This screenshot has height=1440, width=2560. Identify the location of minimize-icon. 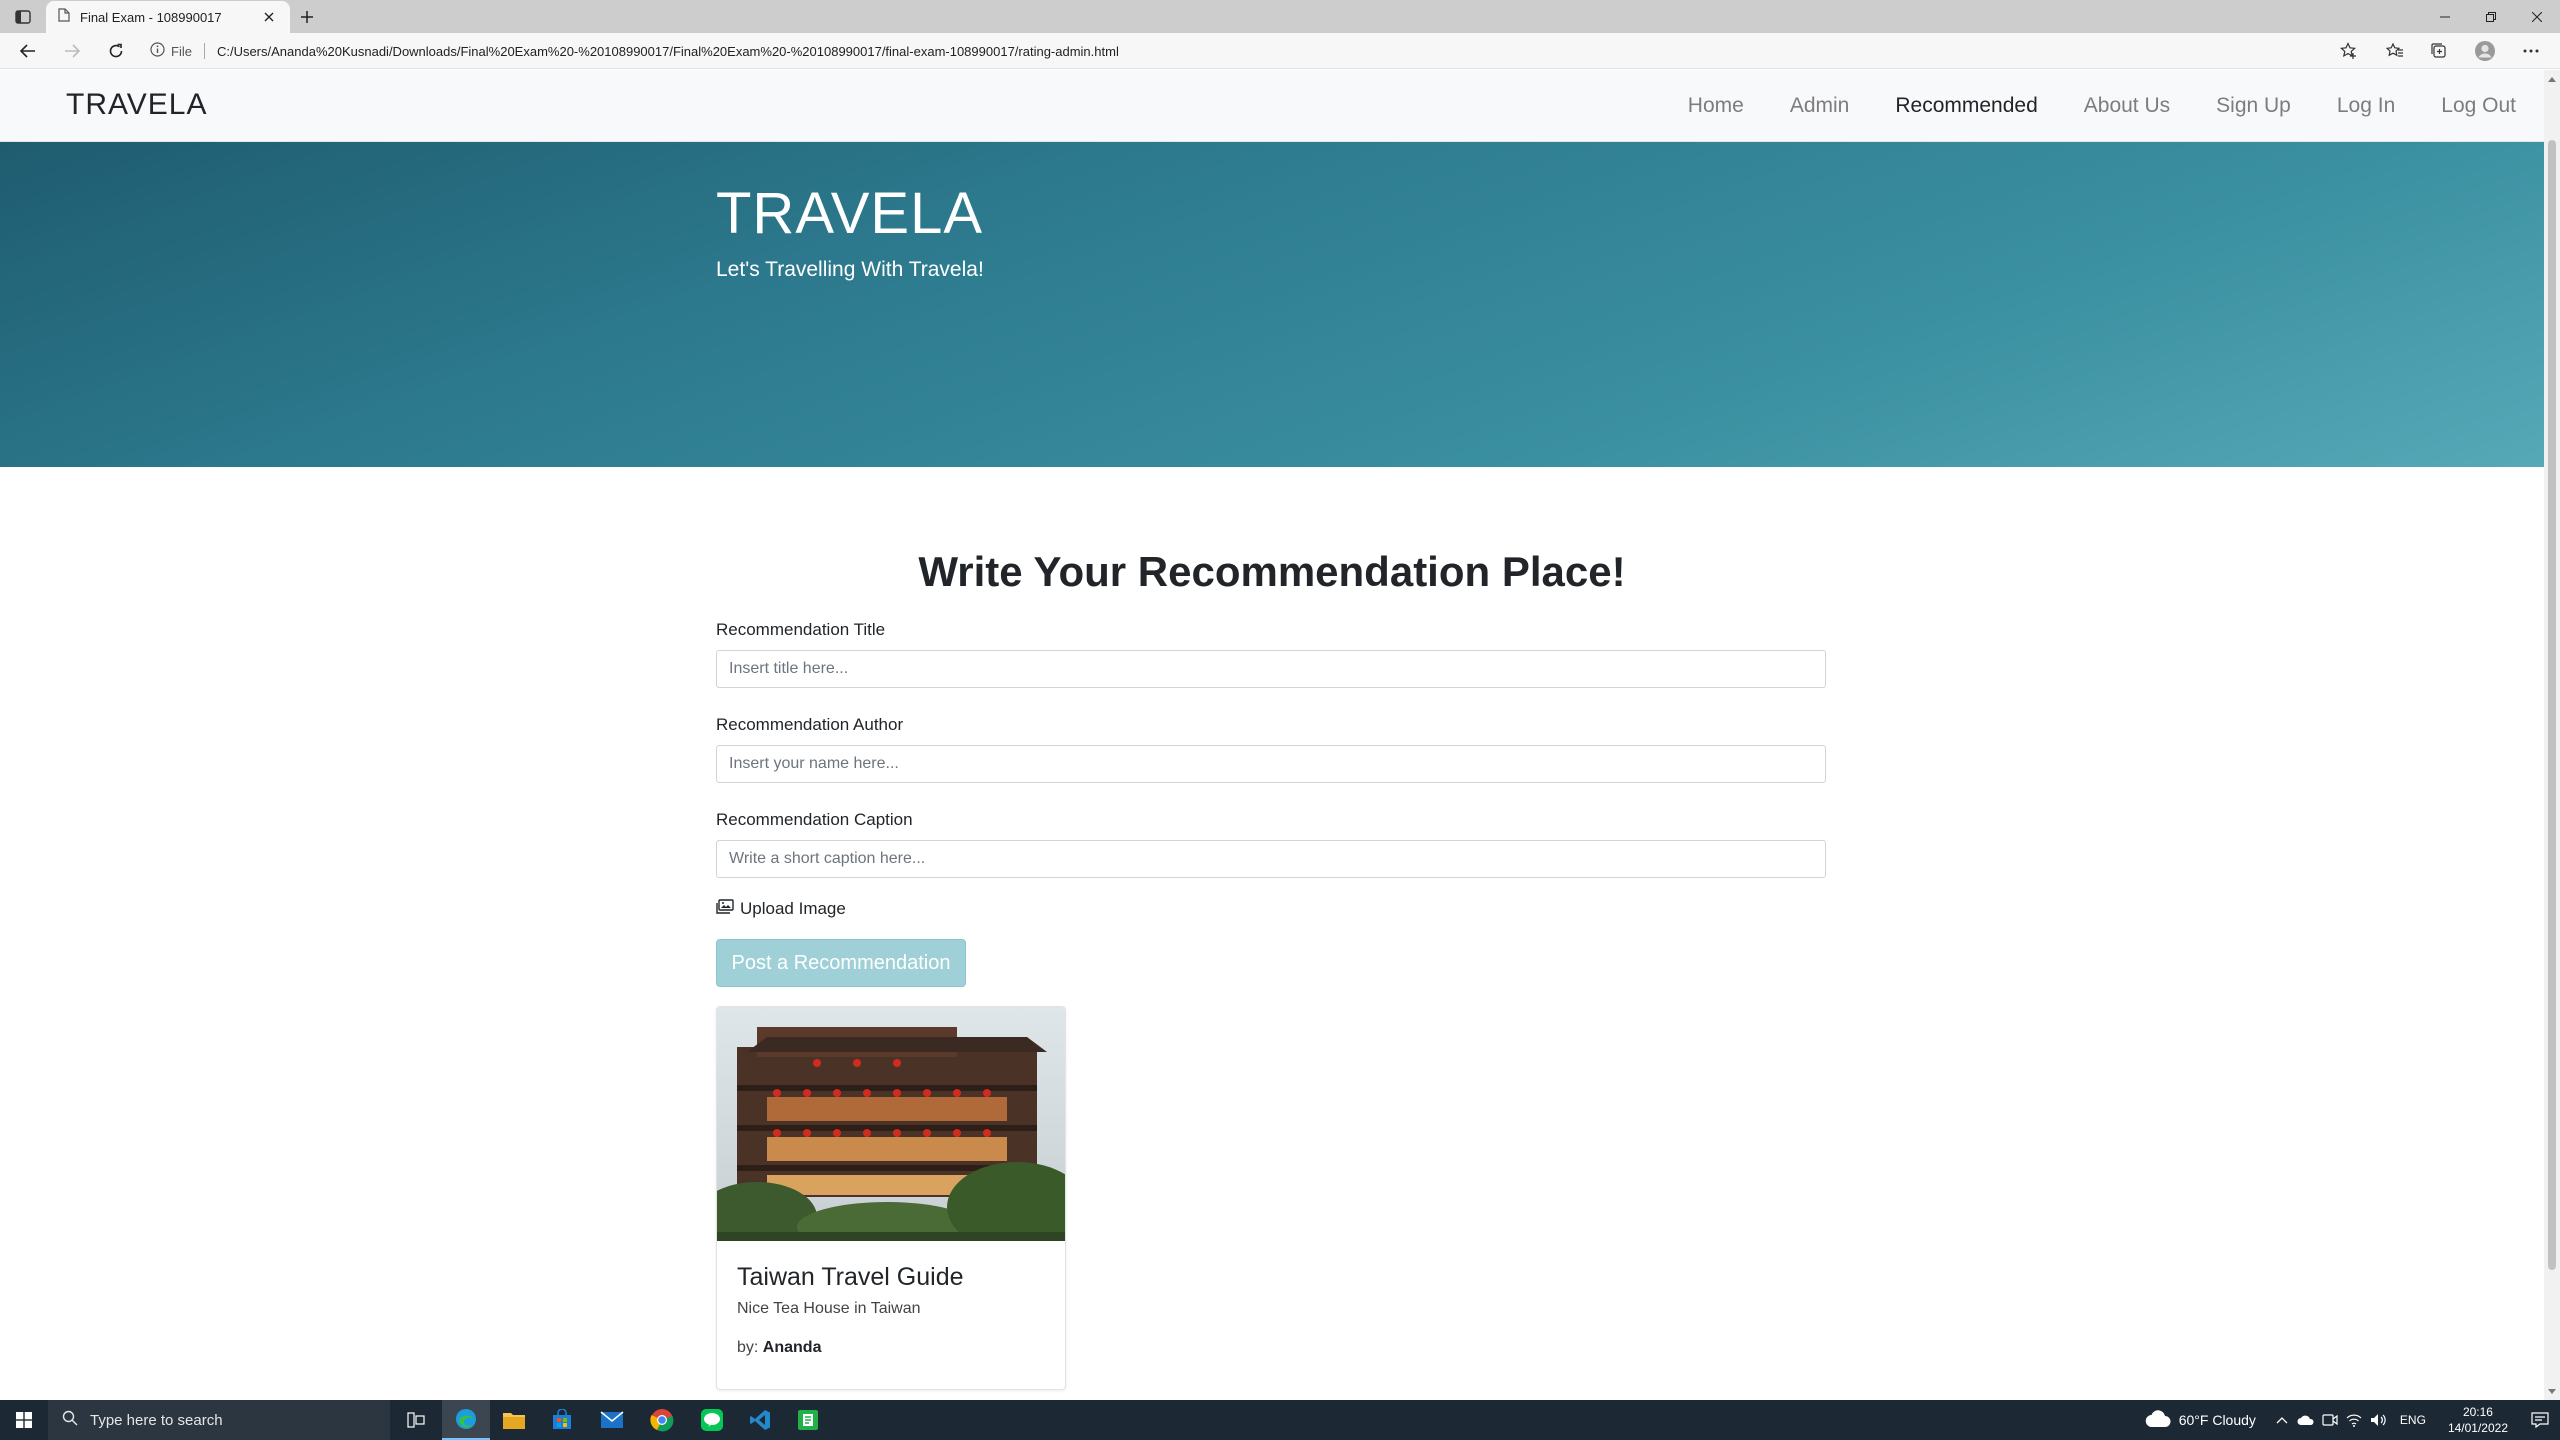
(2445, 16).